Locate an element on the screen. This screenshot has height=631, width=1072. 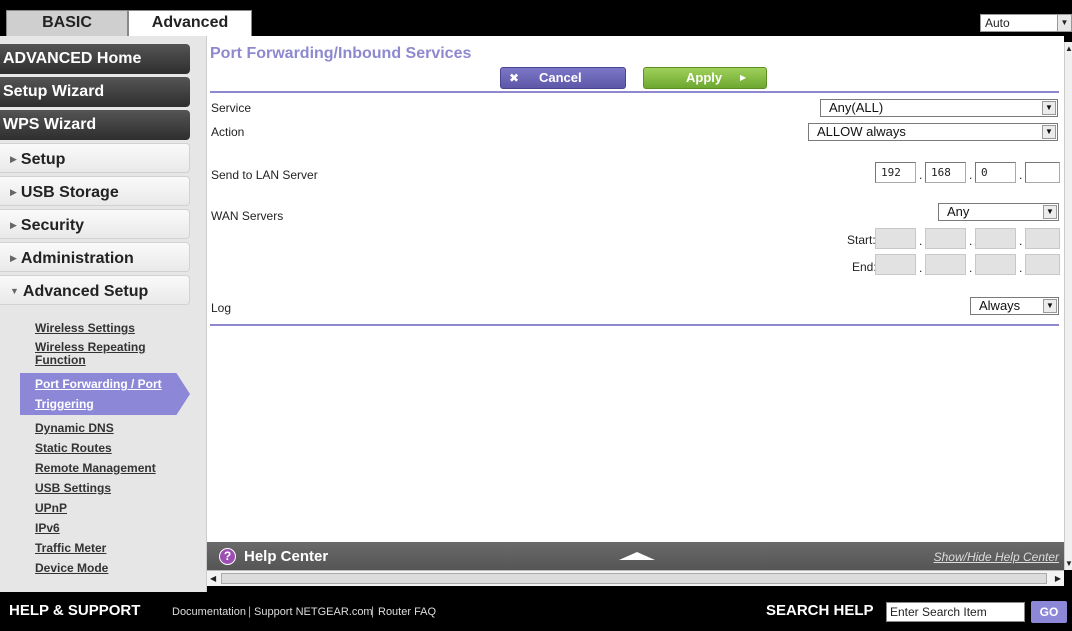
service-select: Any(ALL) ▼ is located at coordinates (939, 108).